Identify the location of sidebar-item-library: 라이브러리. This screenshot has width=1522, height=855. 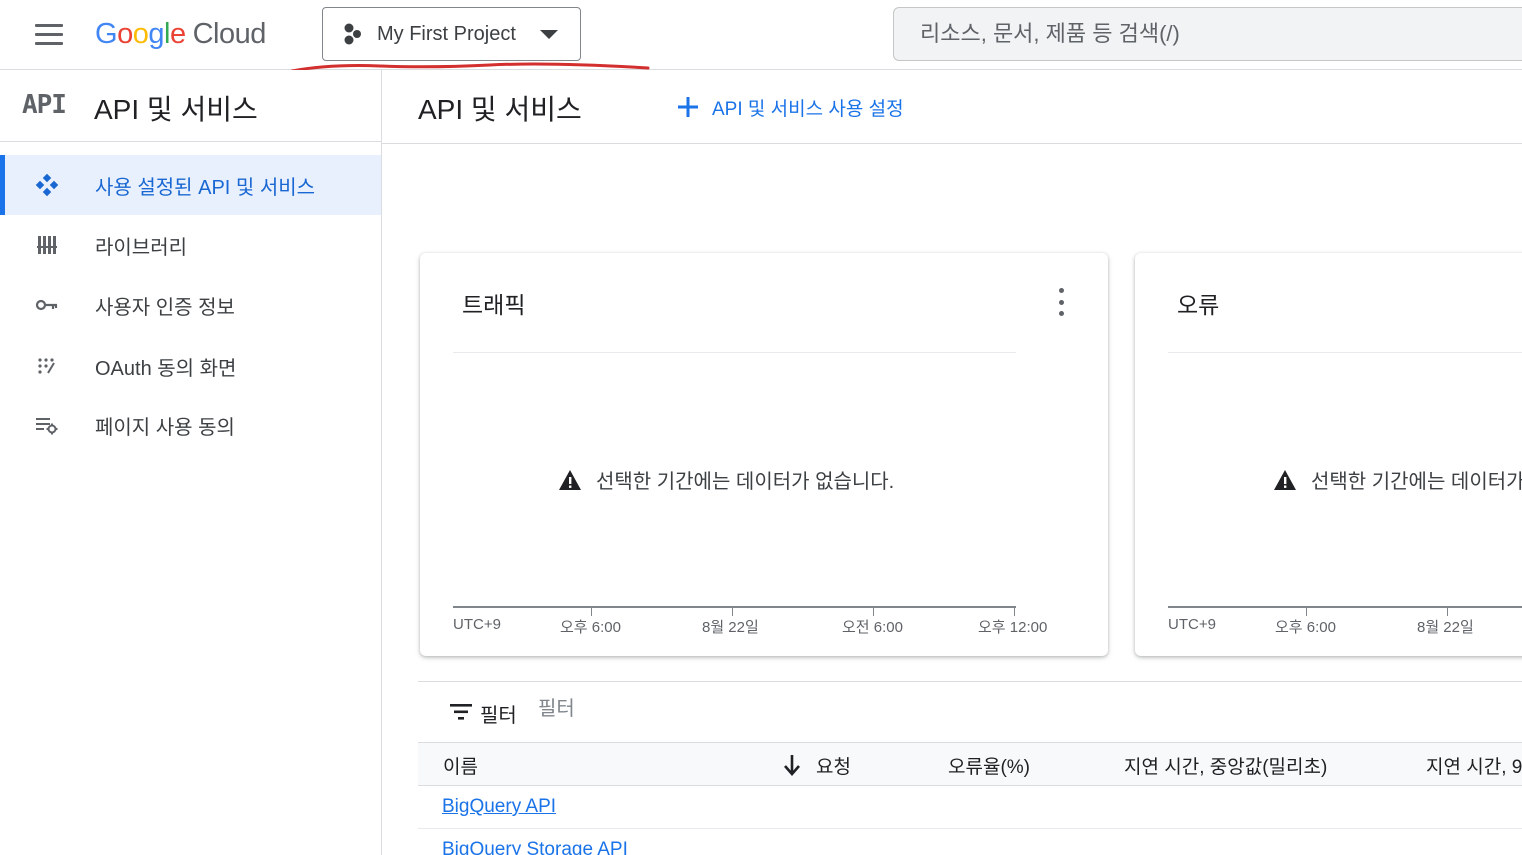
(190, 245).